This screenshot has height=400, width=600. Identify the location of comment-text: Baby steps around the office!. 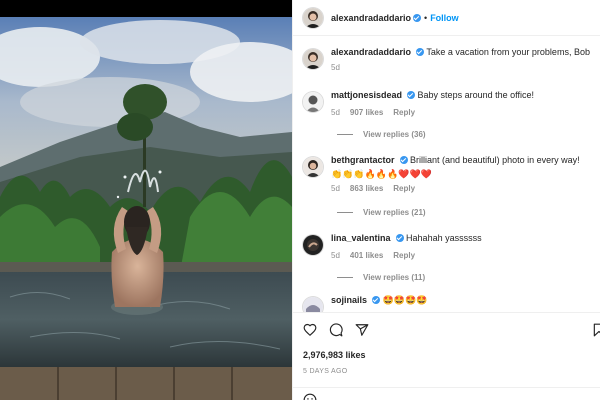
(475, 95).